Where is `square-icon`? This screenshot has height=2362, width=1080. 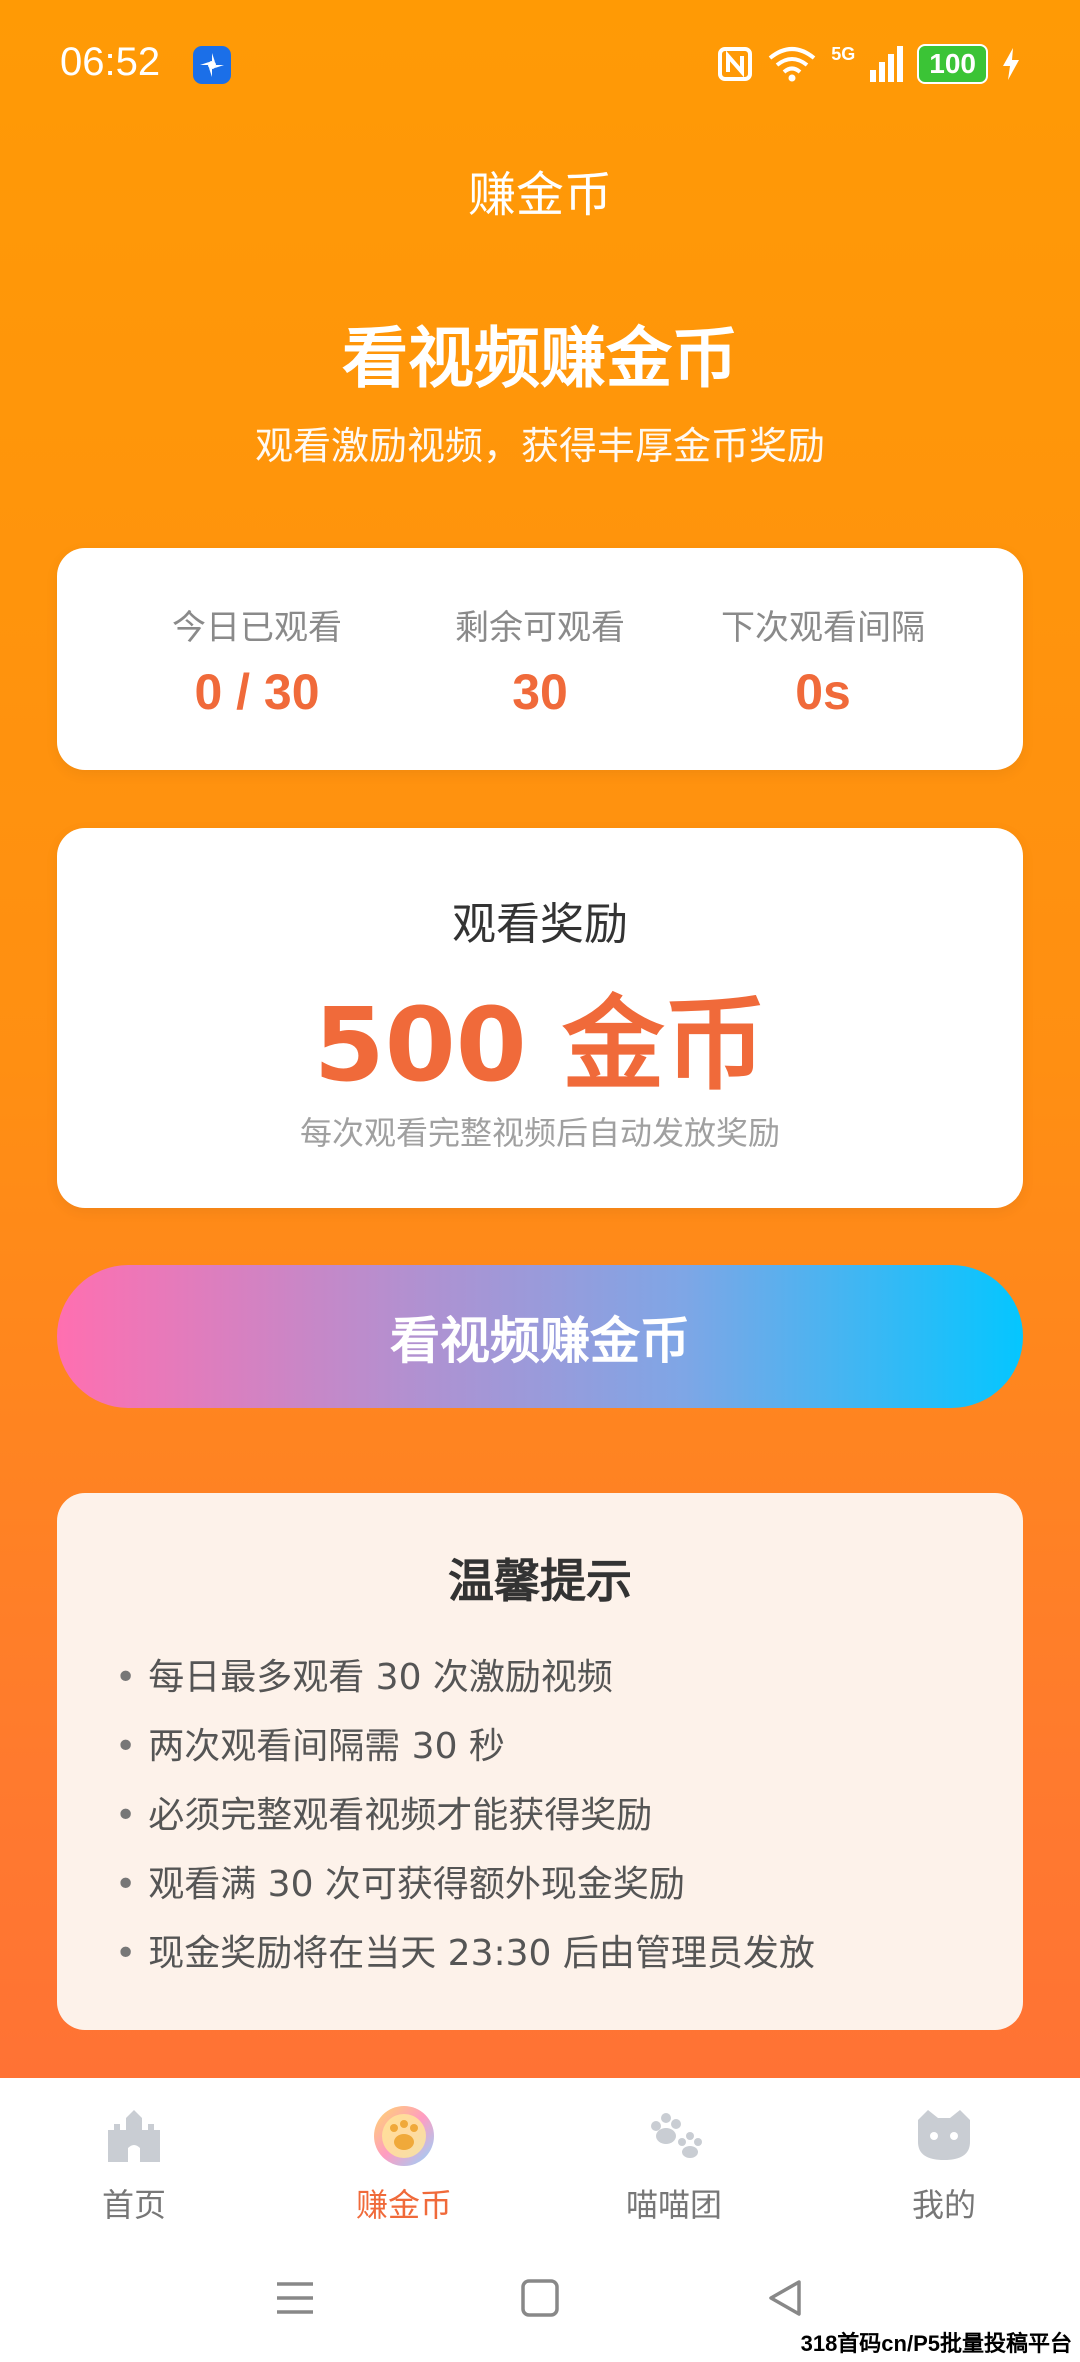
square-icon is located at coordinates (540, 2298).